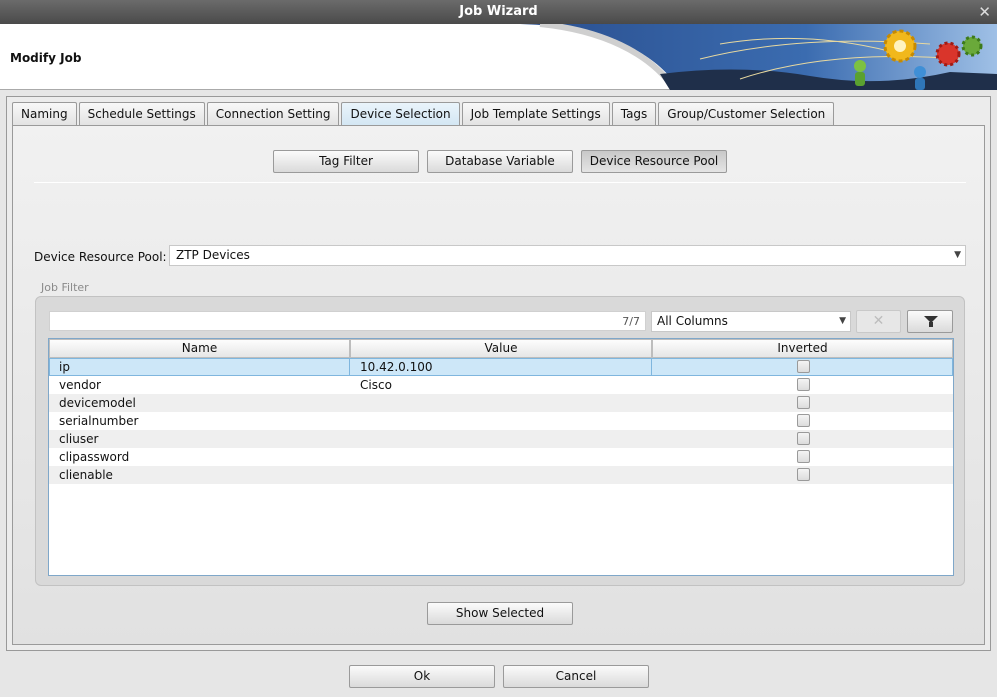 The image size is (997, 697). I want to click on job-filter-label: Job Filter, so click(65, 287).